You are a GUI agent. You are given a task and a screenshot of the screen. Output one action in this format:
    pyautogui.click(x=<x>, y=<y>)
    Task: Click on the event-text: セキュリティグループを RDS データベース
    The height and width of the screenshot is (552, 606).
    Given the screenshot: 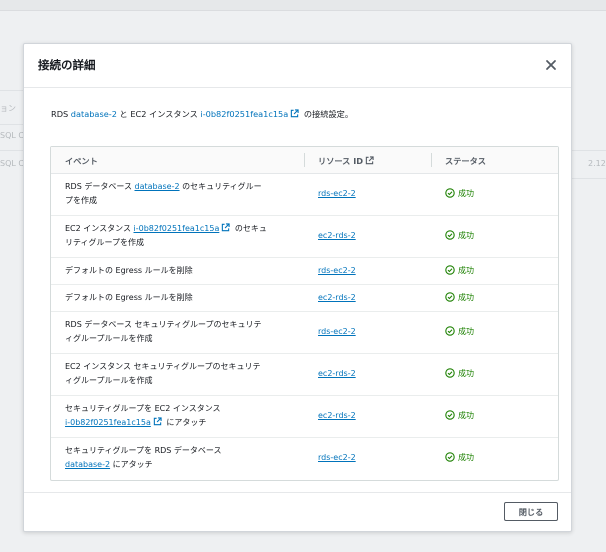 What is the action you would take?
    pyautogui.click(x=143, y=450)
    